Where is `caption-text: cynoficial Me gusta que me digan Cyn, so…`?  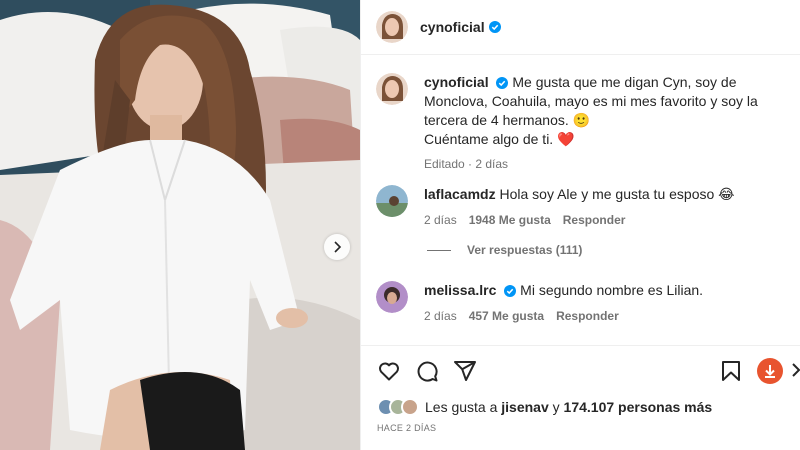 caption-text: cynoficial Me gusta que me digan Cyn, so… is located at coordinates (609, 111).